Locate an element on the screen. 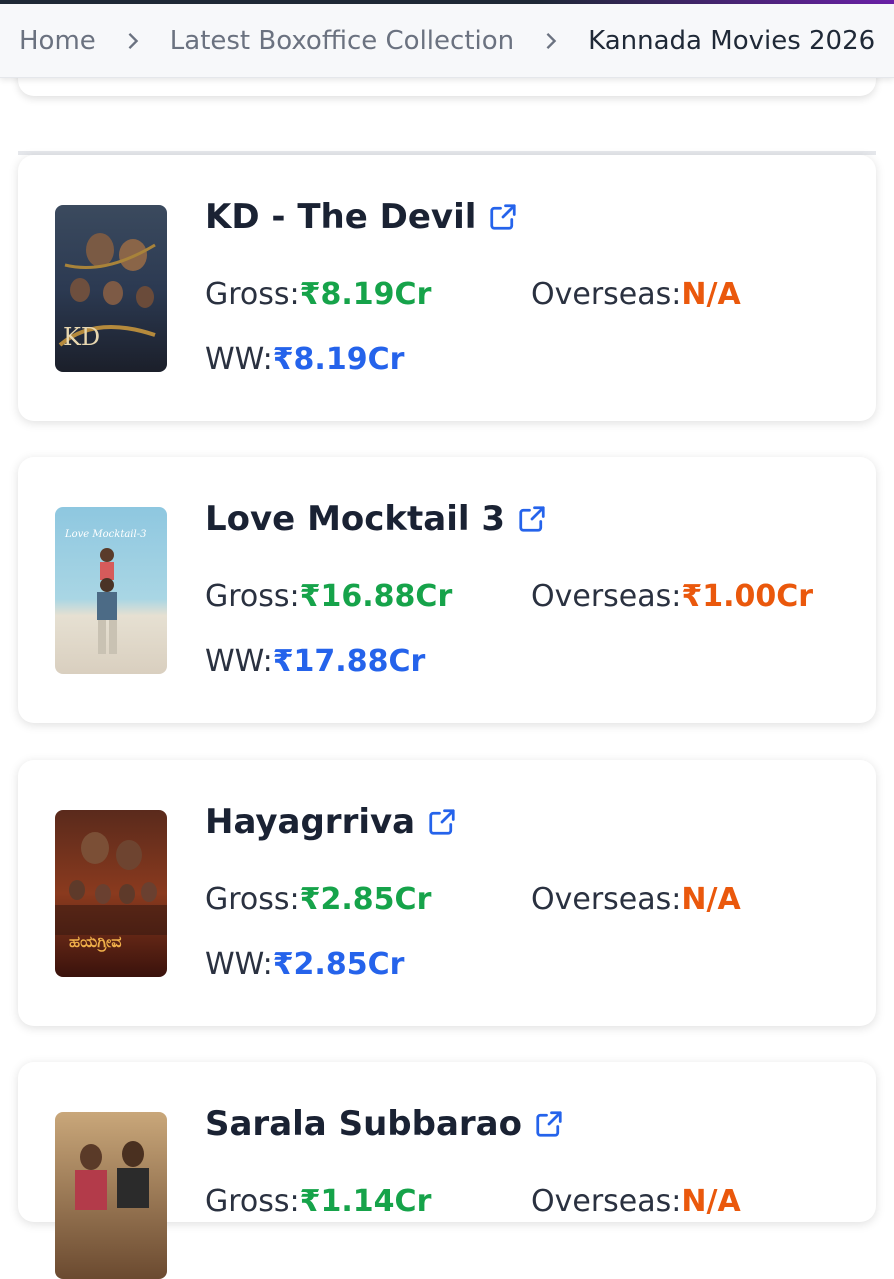 The image size is (894, 1279). poster-text: KD is located at coordinates (82, 337).